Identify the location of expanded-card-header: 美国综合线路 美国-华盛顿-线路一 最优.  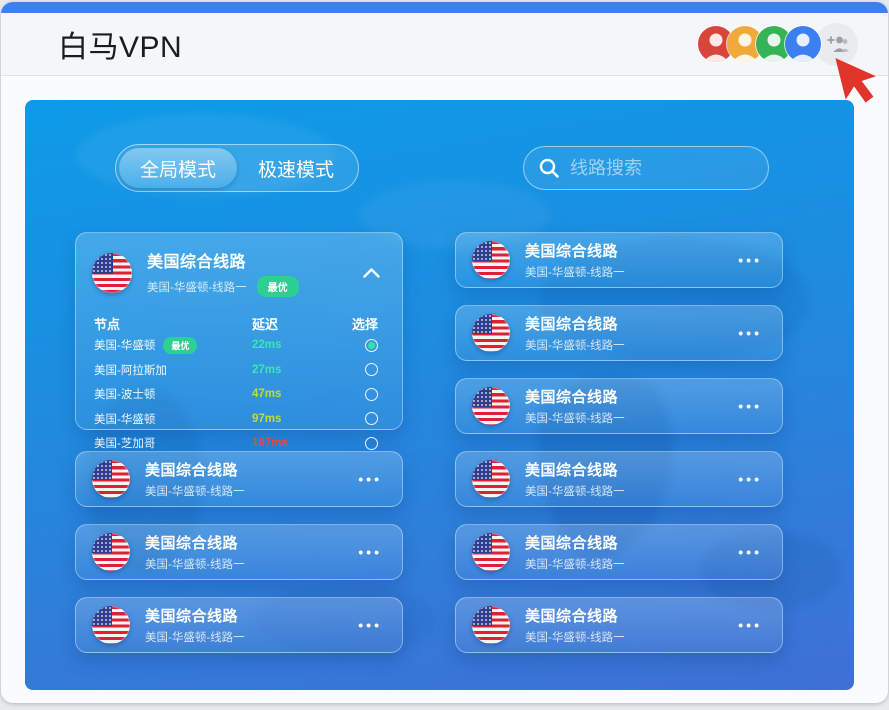
(239, 265).